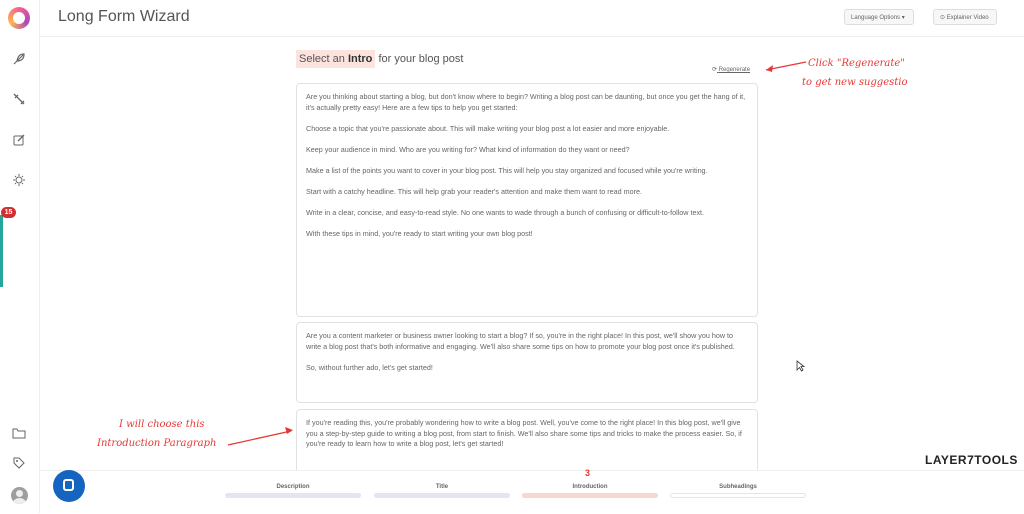 The width and height of the screenshot is (1024, 514). Describe the element at coordinates (259, 438) in the screenshot. I see `arrow-line` at that location.